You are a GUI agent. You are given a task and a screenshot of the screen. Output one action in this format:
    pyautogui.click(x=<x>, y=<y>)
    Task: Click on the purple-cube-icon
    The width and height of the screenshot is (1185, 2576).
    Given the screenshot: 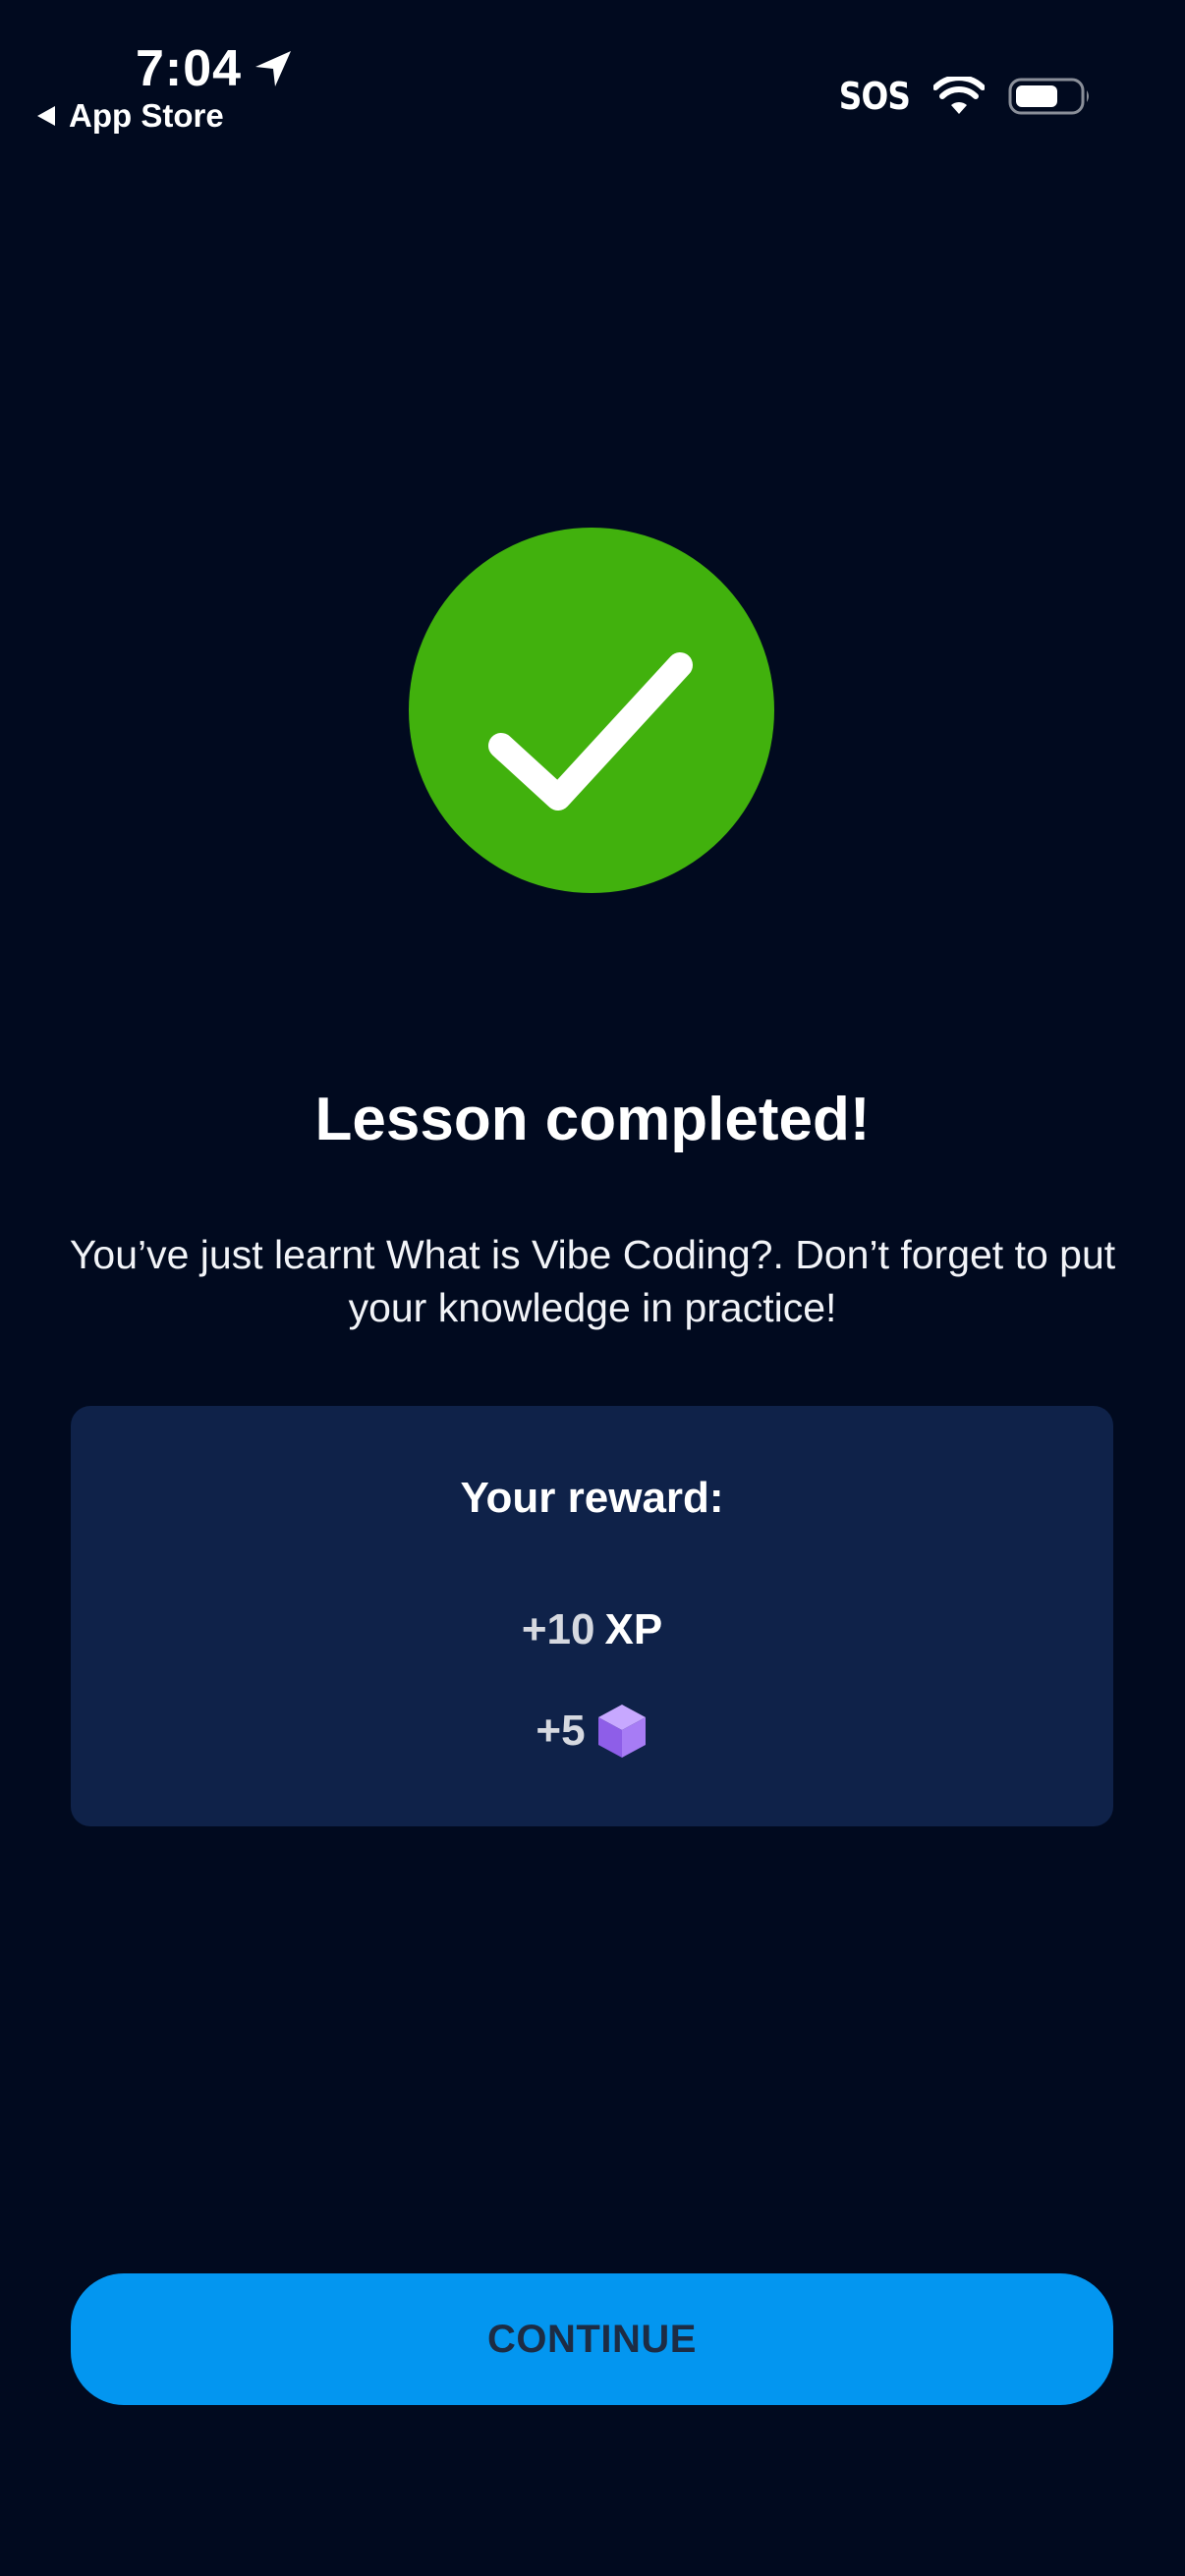 What is the action you would take?
    pyautogui.click(x=622, y=1731)
    